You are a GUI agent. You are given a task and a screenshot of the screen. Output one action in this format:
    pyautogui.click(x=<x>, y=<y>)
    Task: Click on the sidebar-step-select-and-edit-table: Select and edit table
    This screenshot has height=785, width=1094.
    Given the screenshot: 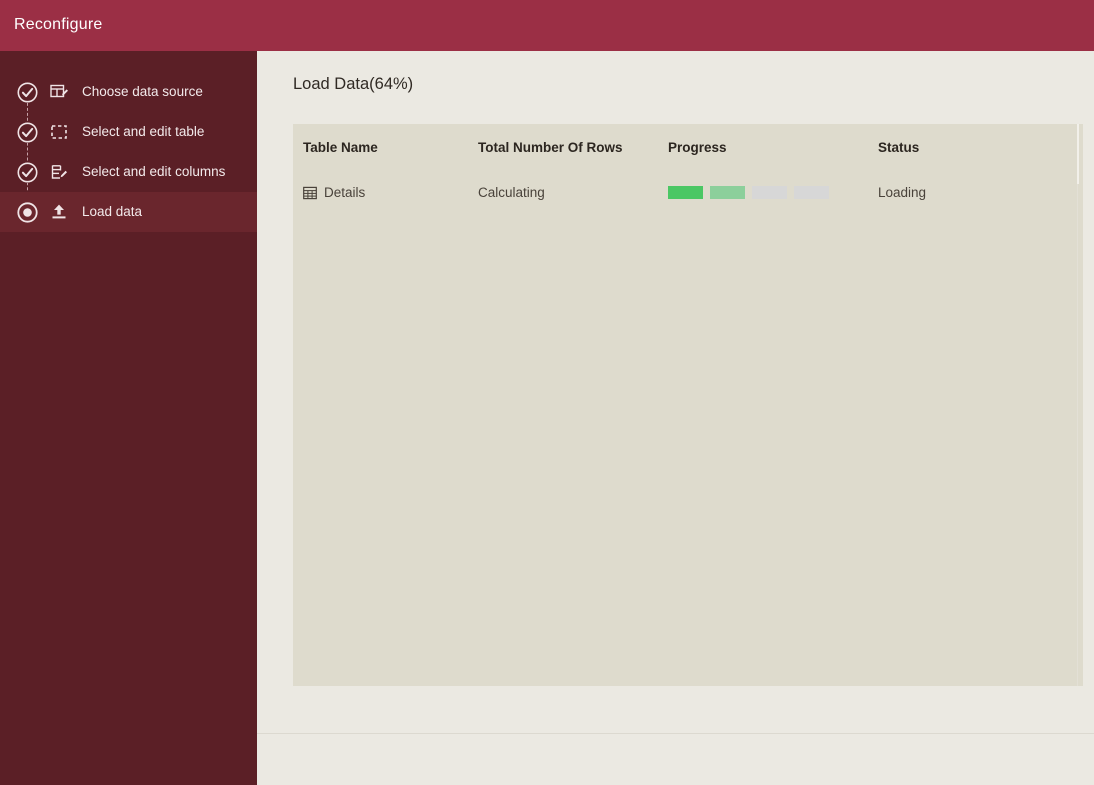 What is the action you would take?
    pyautogui.click(x=128, y=132)
    